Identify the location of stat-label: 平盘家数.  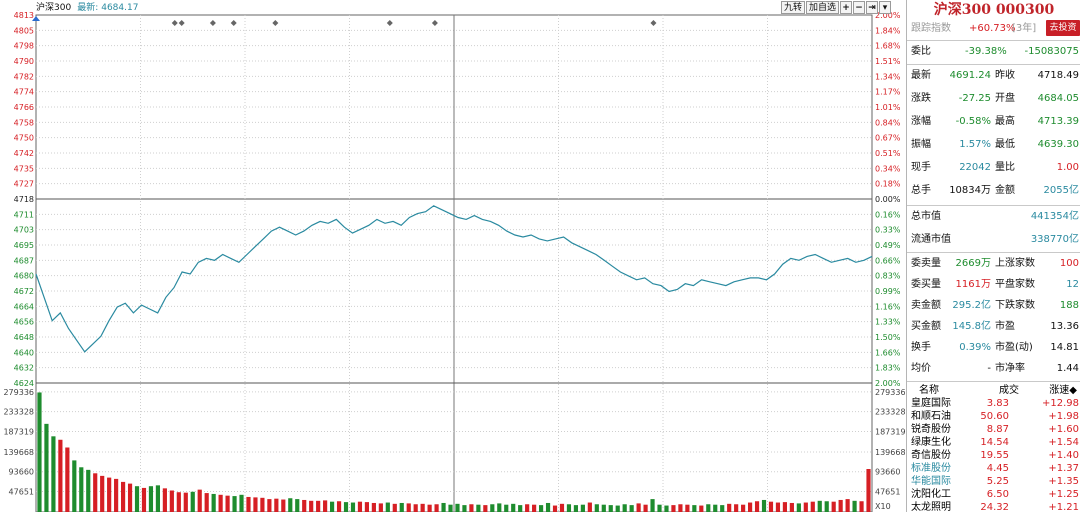
(1015, 284).